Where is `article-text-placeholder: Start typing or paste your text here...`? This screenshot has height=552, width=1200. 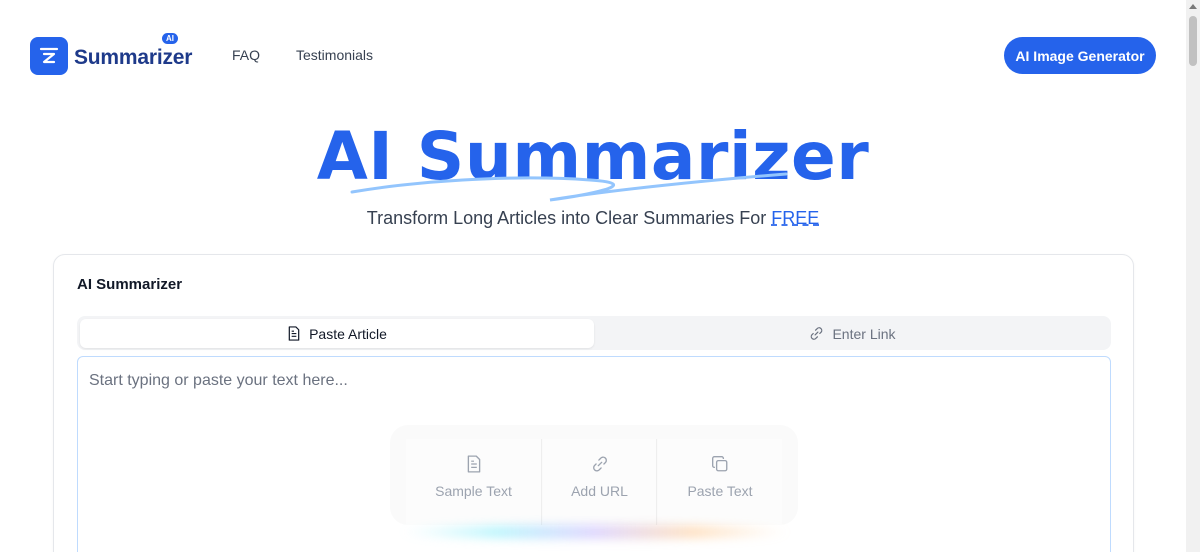 article-text-placeholder: Start typing or paste your text here... is located at coordinates (218, 380).